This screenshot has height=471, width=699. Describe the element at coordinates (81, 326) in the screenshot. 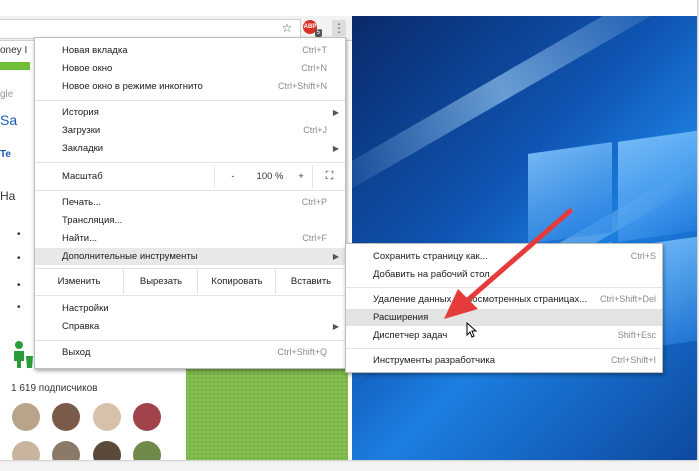

I see `menu-item-label: Справка` at that location.